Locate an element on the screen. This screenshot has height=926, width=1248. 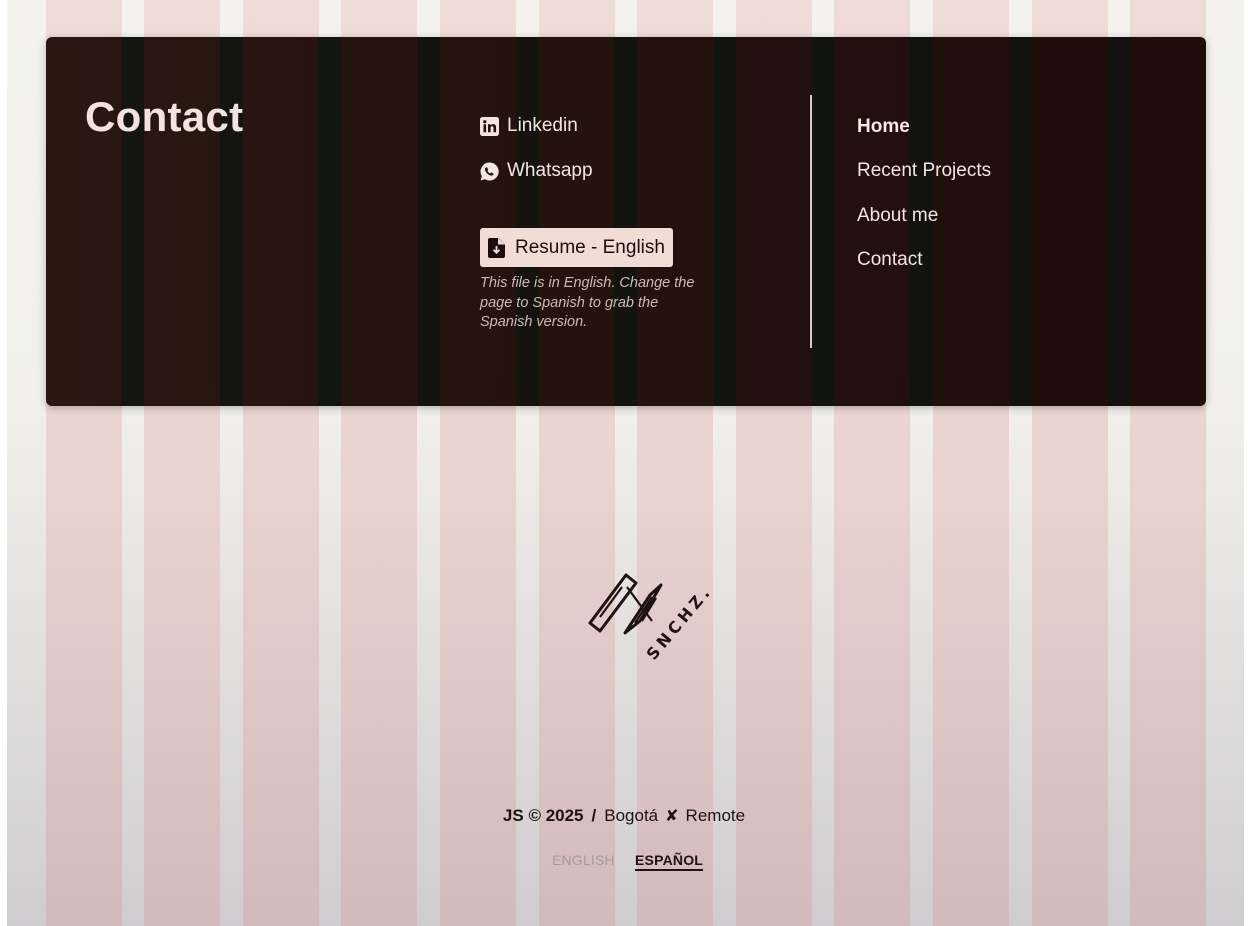
linkedin-label: Linkedin is located at coordinates (542, 125).